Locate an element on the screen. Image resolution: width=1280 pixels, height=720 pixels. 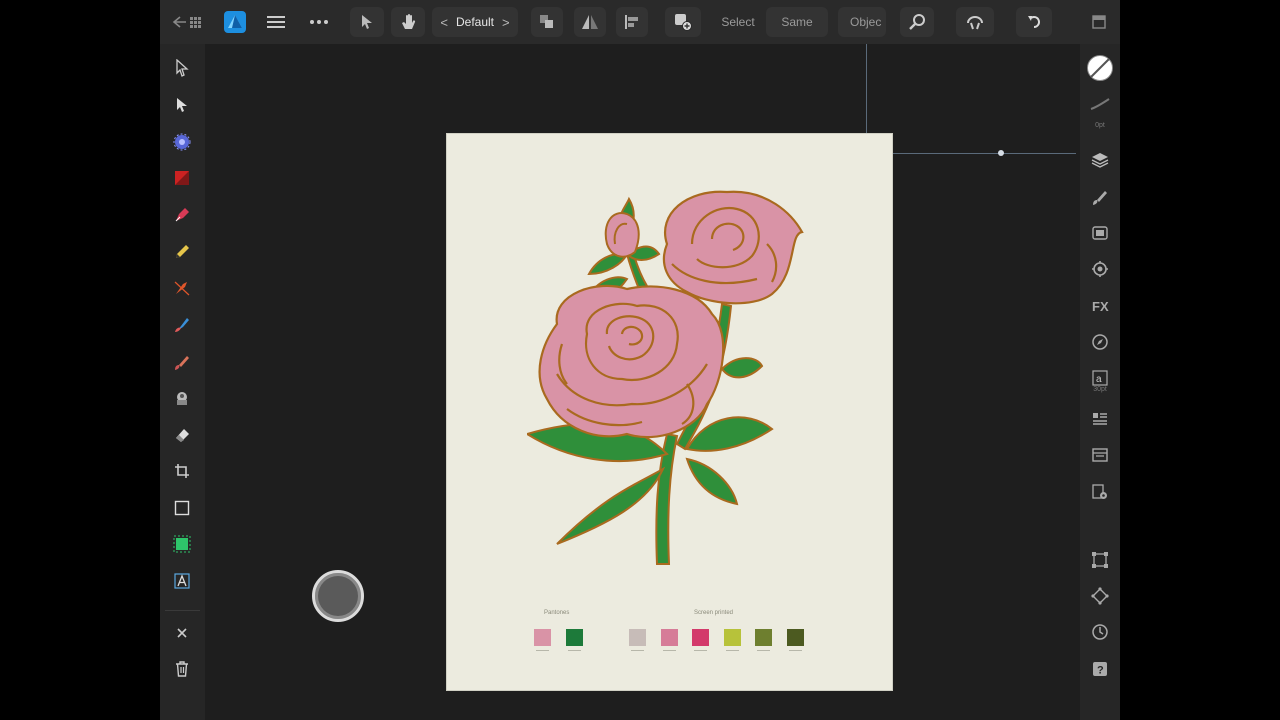
horizontal-guide-line is located at coordinates (971, 153).